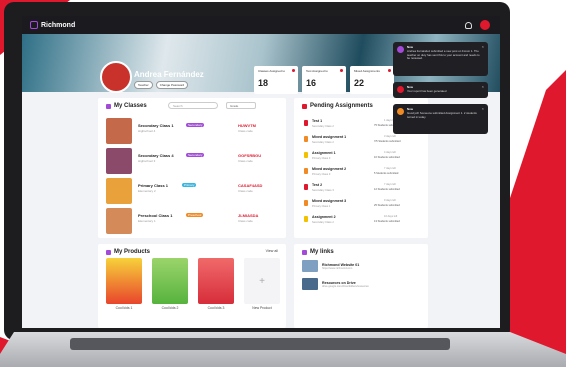 The height and width of the screenshot is (367, 566). What do you see at coordinates (241, 105) in the screenshot?
I see `grade-select: Grade` at bounding box center [241, 105].